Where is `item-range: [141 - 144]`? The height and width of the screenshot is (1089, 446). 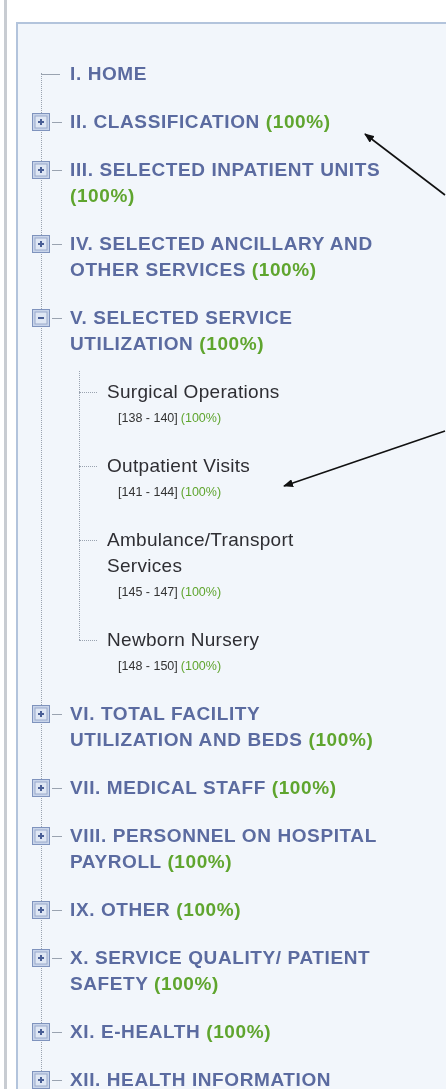
item-range: [141 - 144] is located at coordinates (148, 492).